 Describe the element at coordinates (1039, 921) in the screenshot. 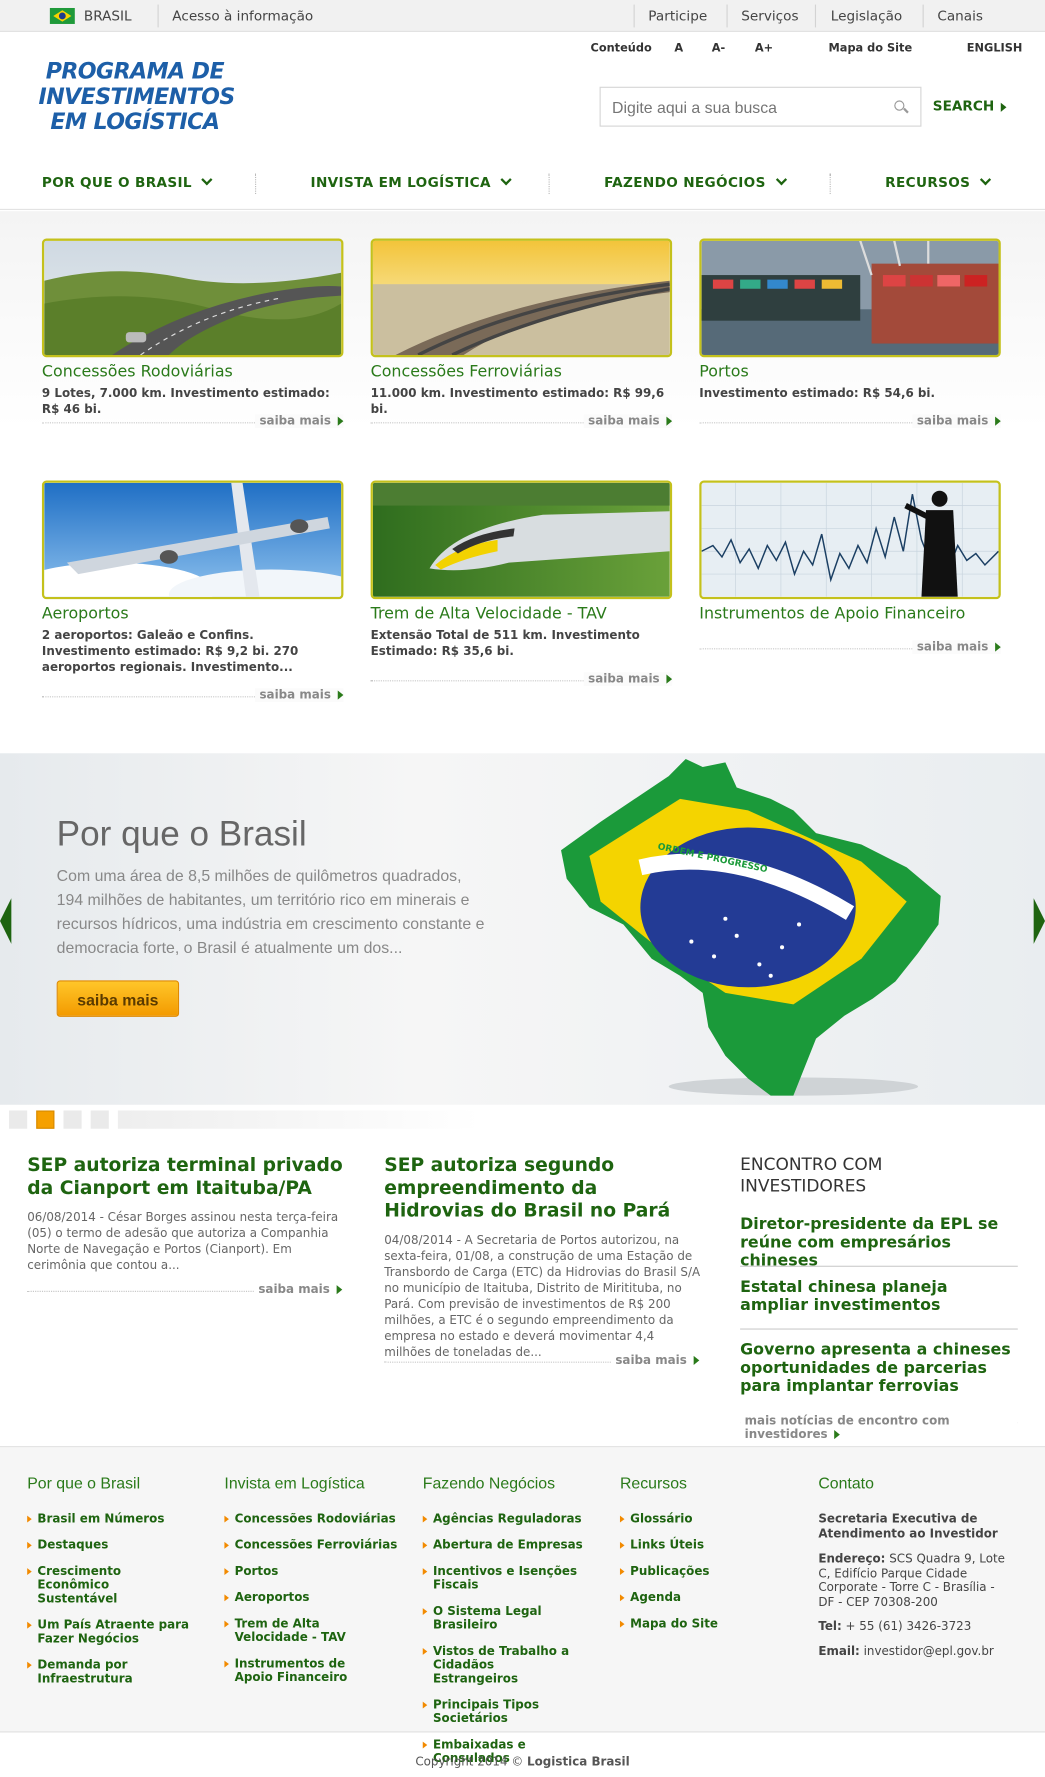

I see `carousel-next-arrow-icon` at that location.